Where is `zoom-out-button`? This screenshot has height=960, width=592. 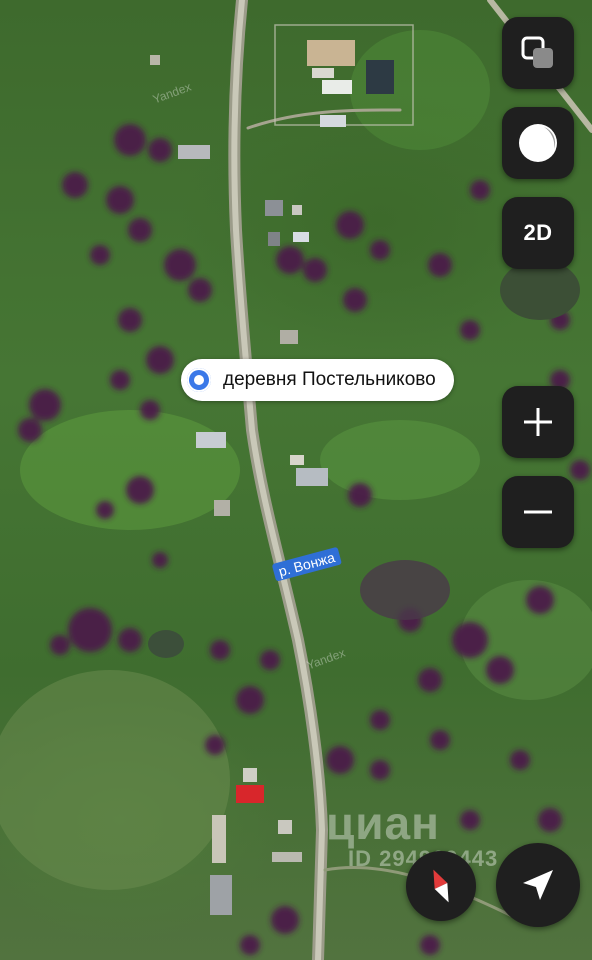
zoom-out-button is located at coordinates (538, 512).